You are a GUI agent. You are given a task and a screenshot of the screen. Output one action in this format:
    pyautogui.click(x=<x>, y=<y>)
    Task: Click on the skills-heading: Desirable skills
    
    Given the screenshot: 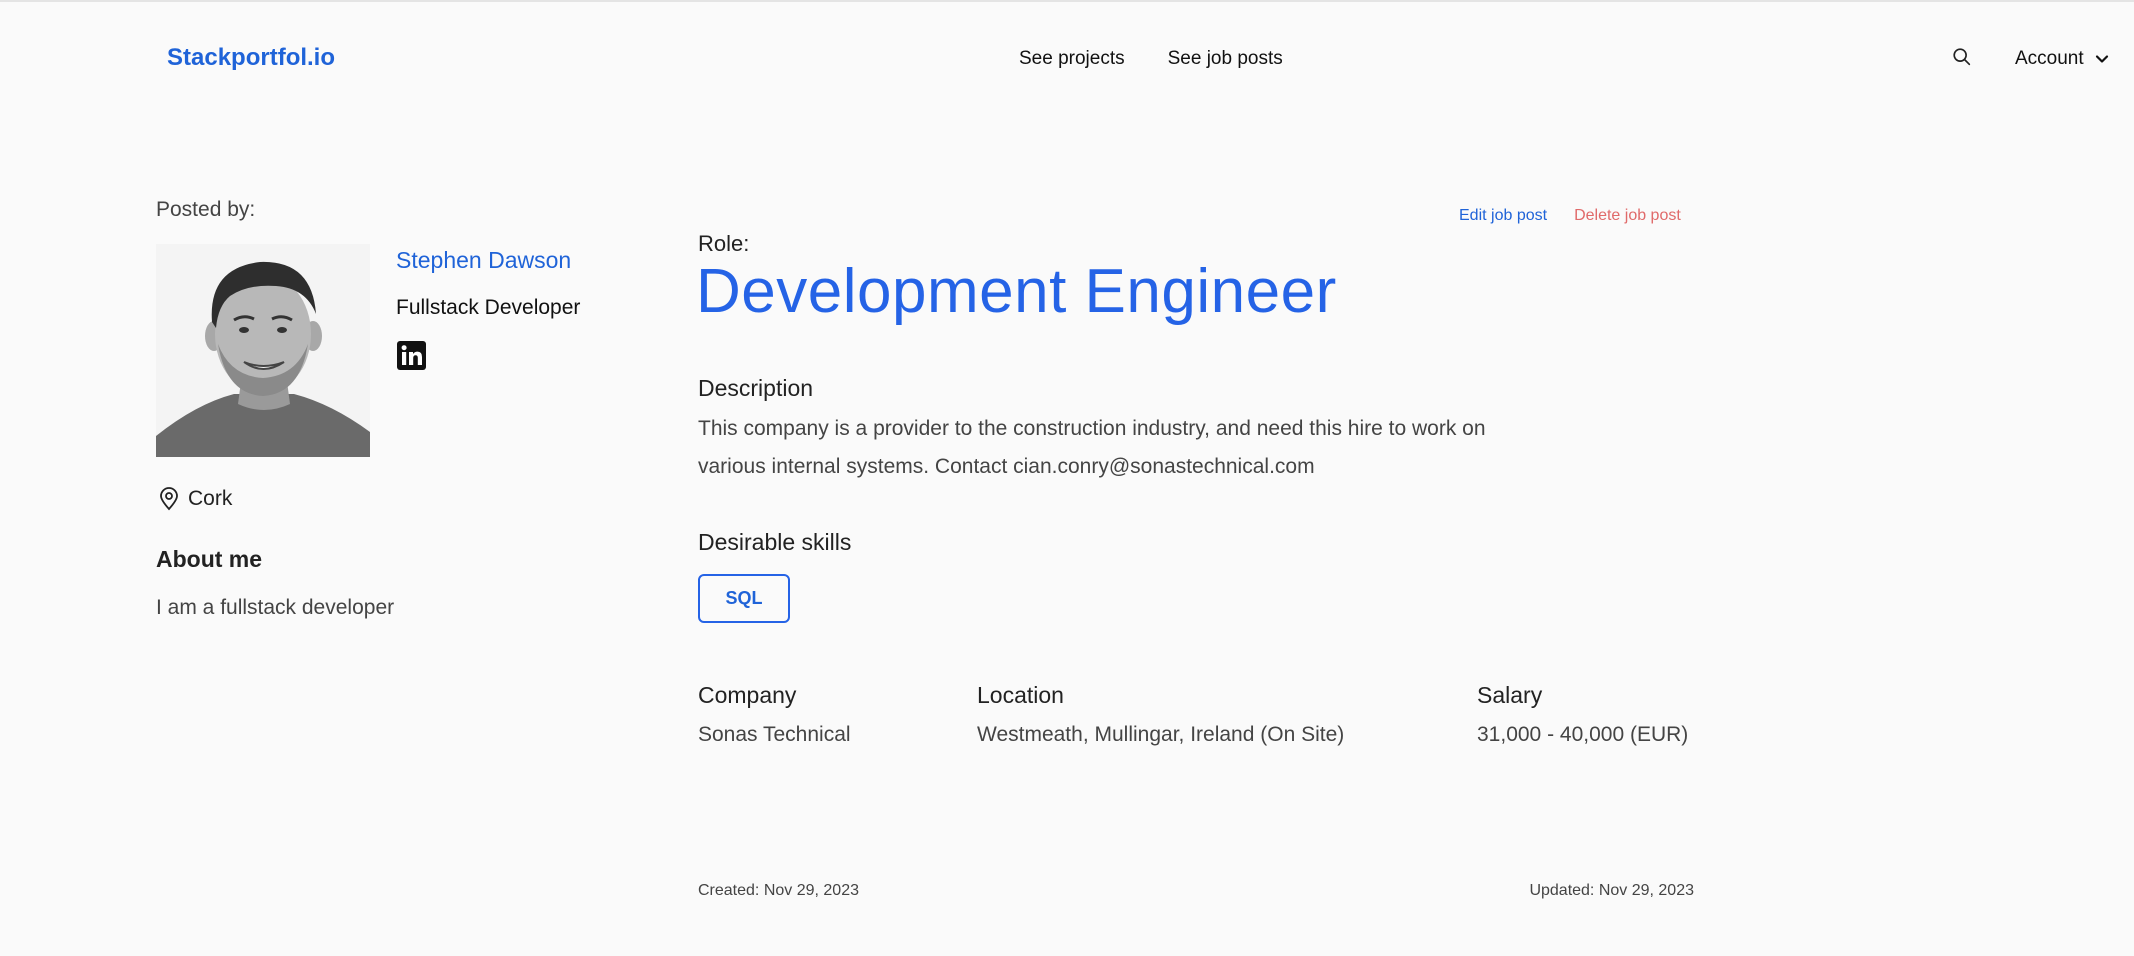 What is the action you would take?
    pyautogui.click(x=775, y=542)
    